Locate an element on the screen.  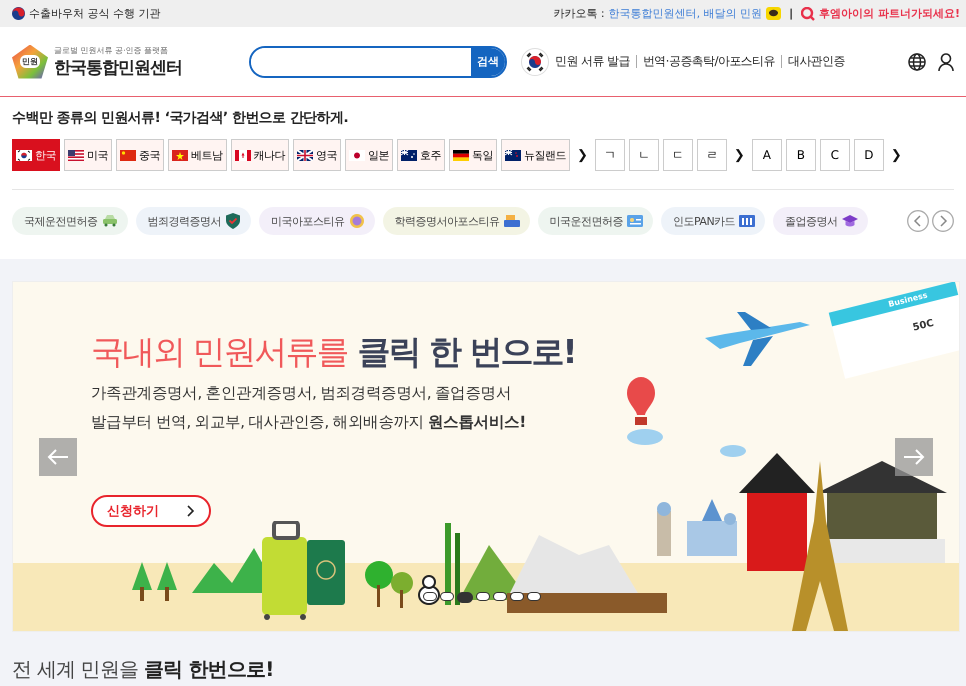
taegeuk-icon is located at coordinates (18, 13).